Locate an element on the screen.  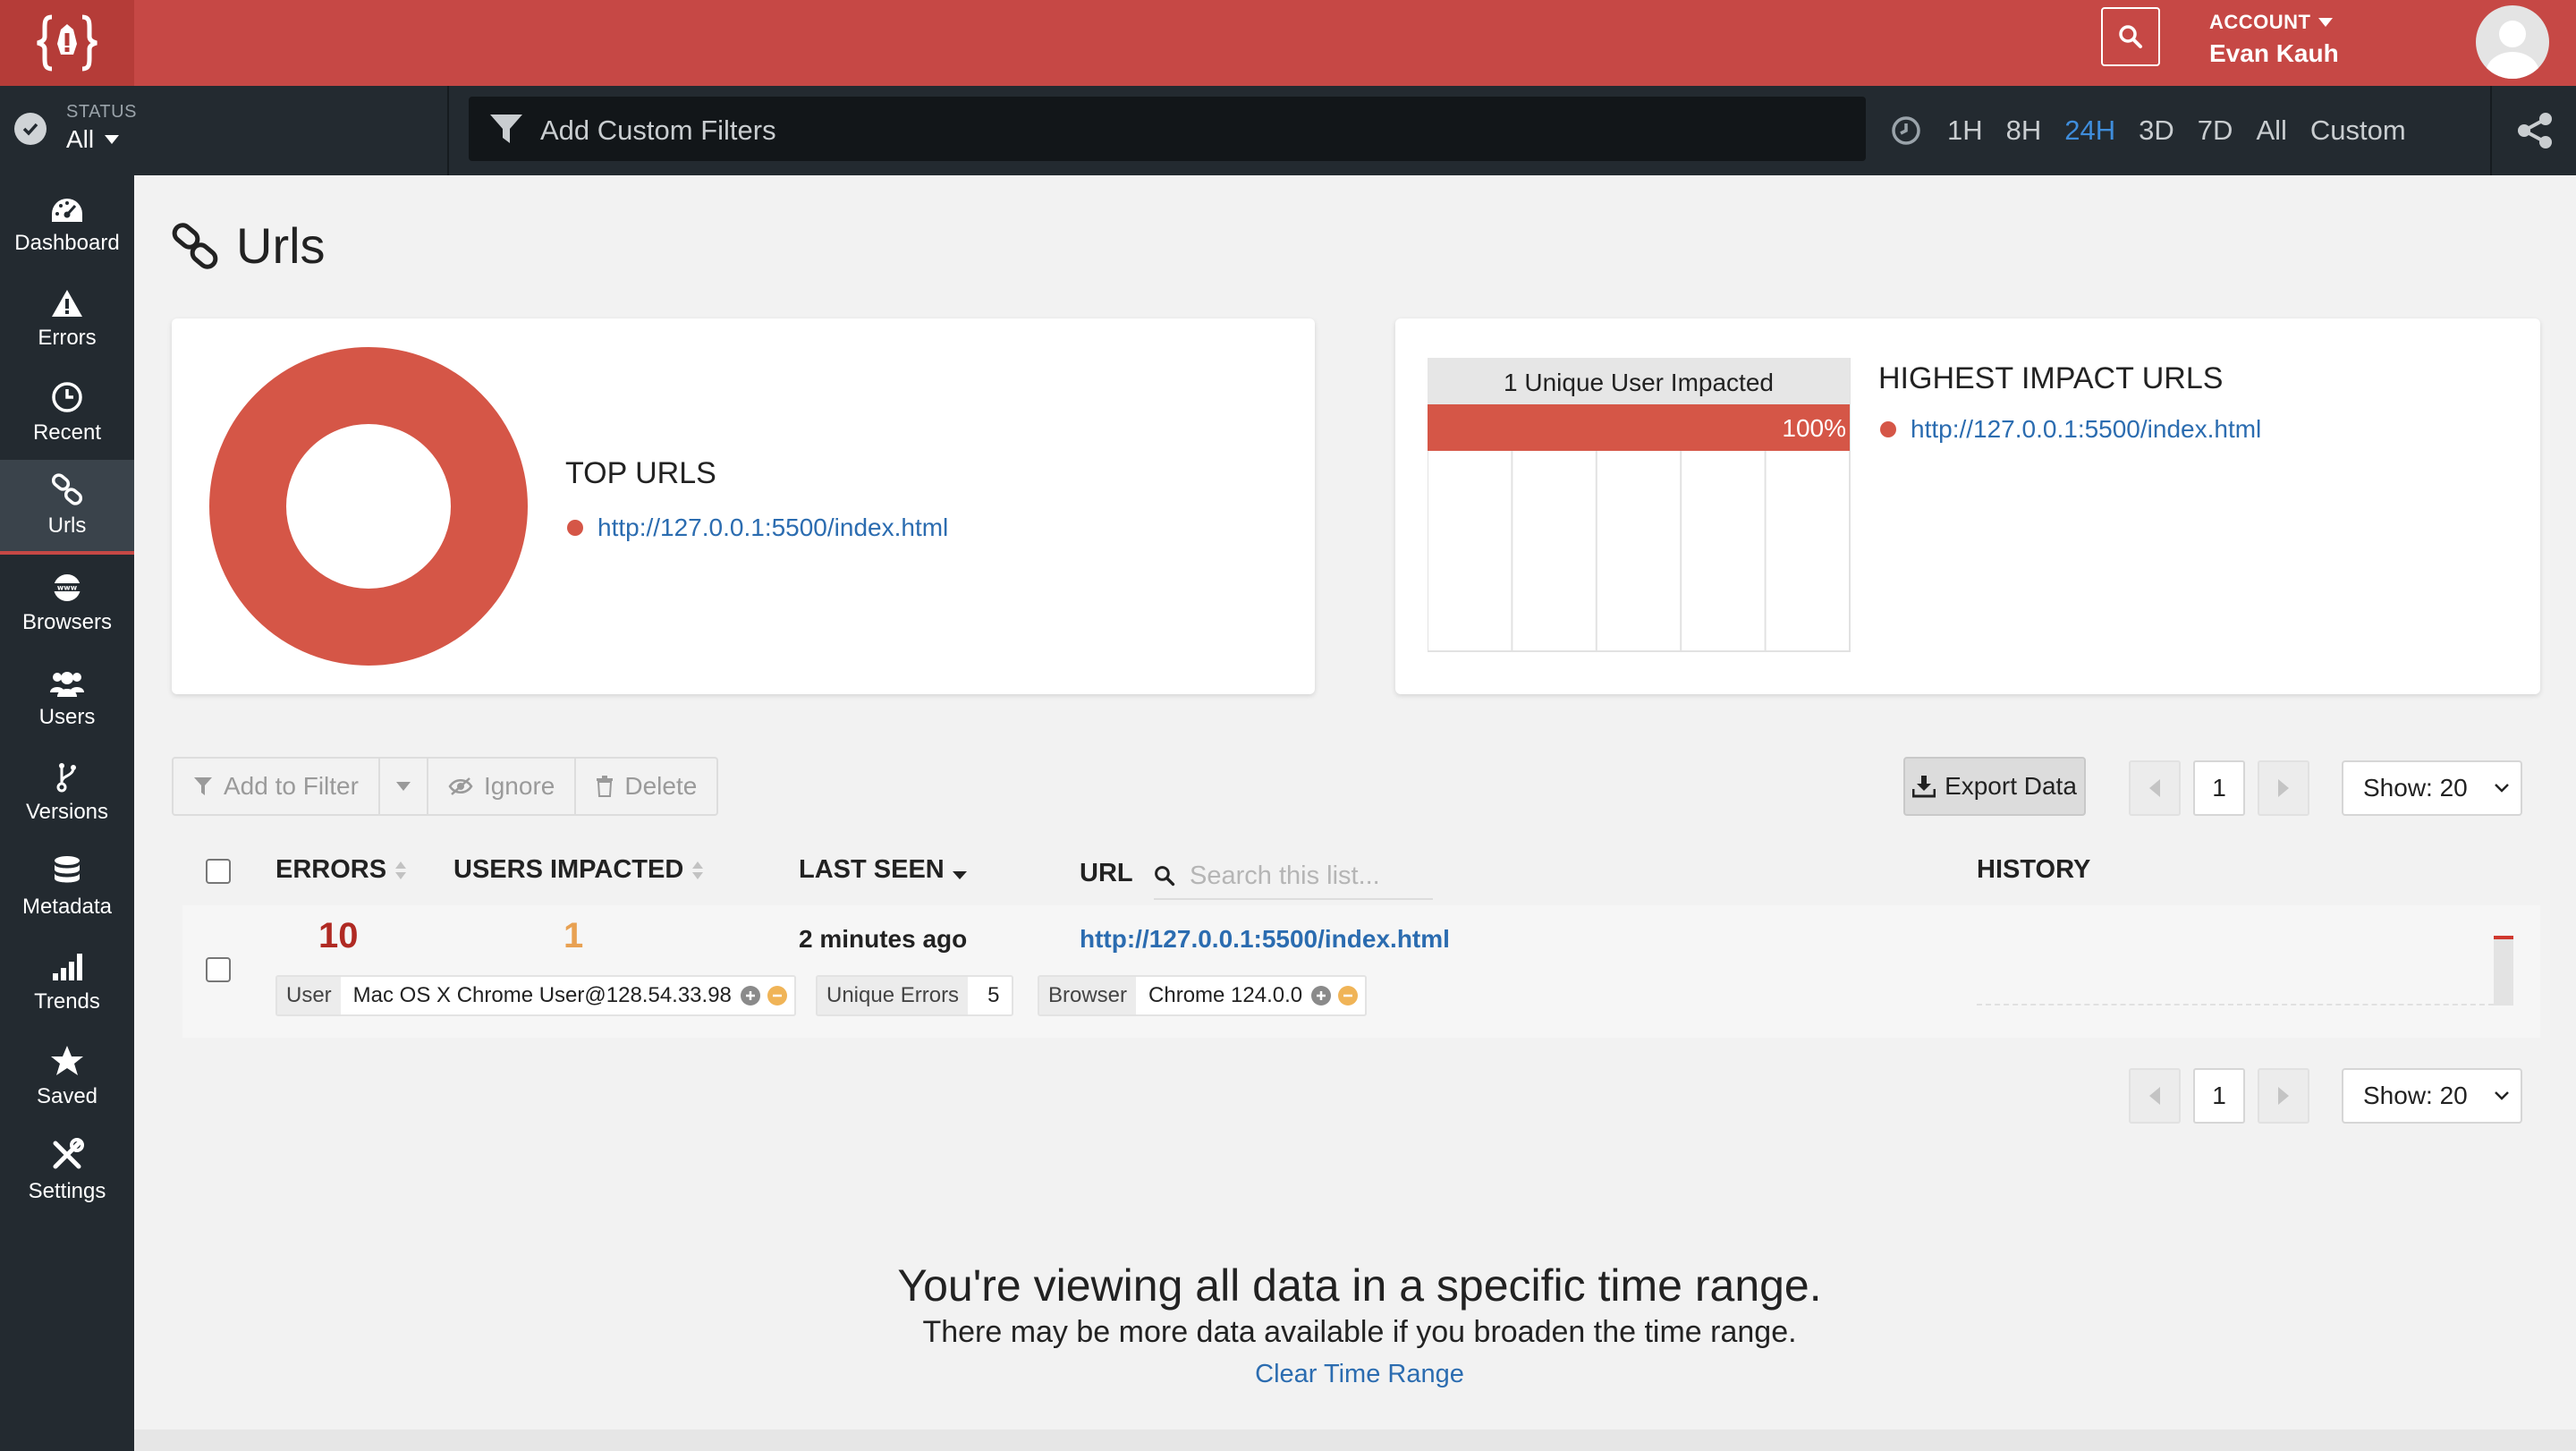
sidebar-item-saved: Saved is located at coordinates (67, 1076).